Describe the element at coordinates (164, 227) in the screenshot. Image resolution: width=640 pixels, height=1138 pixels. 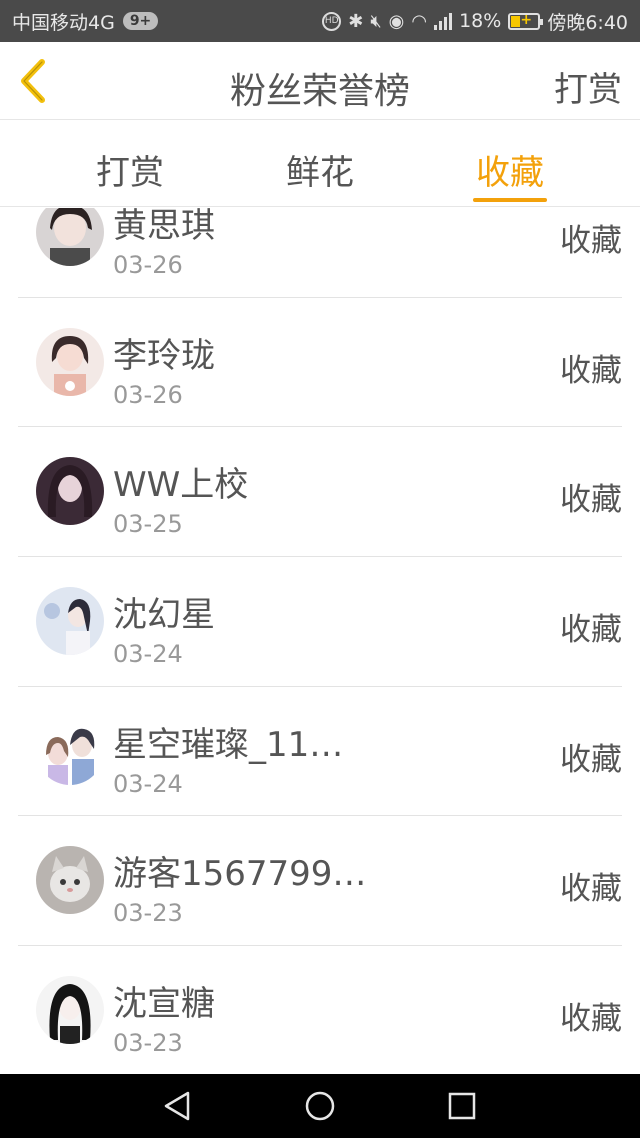
I see `fan-name: 黄思琪` at that location.